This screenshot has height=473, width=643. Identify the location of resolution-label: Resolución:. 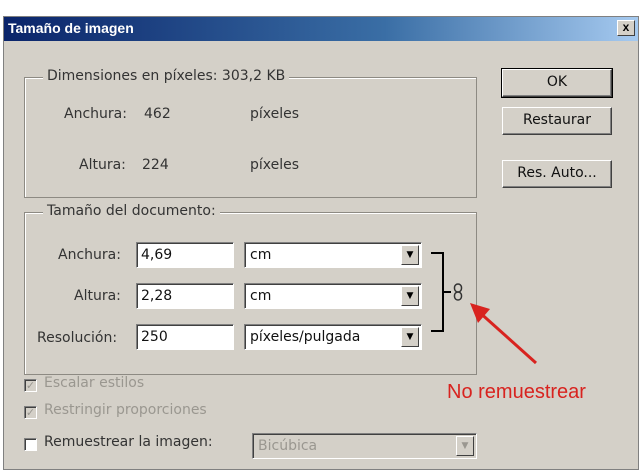
(77, 338).